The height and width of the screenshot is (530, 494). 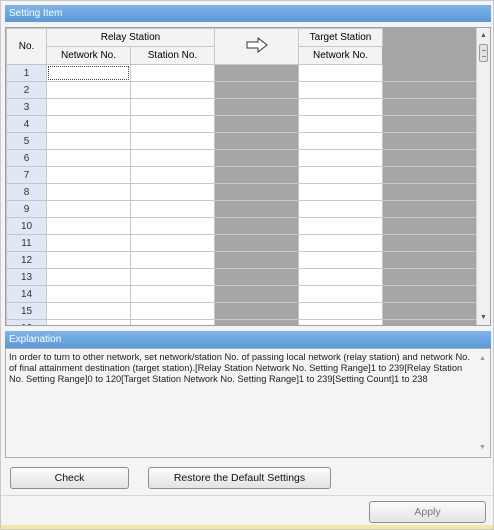 I want to click on column-header-network-no: Network No., so click(x=88, y=55).